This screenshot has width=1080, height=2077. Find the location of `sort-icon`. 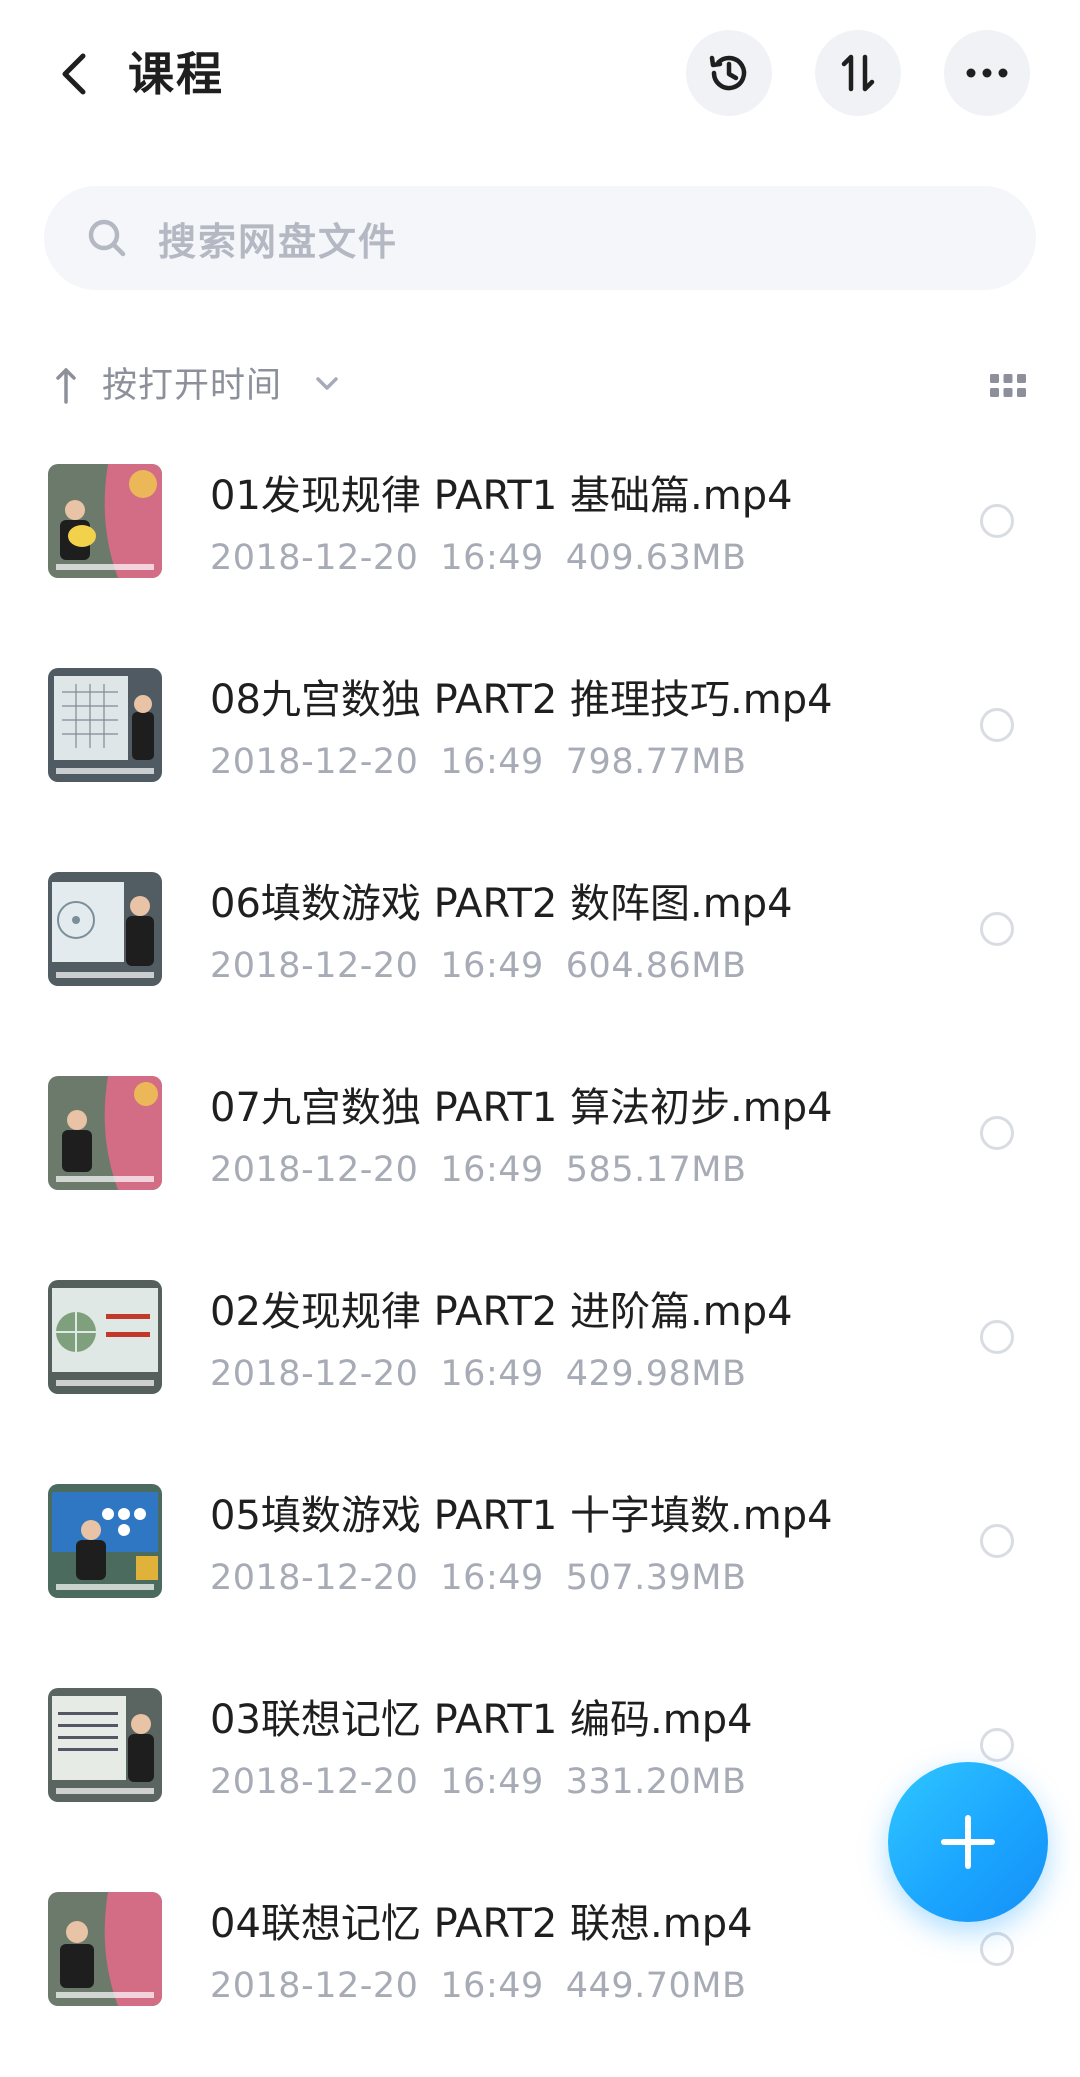

sort-icon is located at coordinates (858, 73).